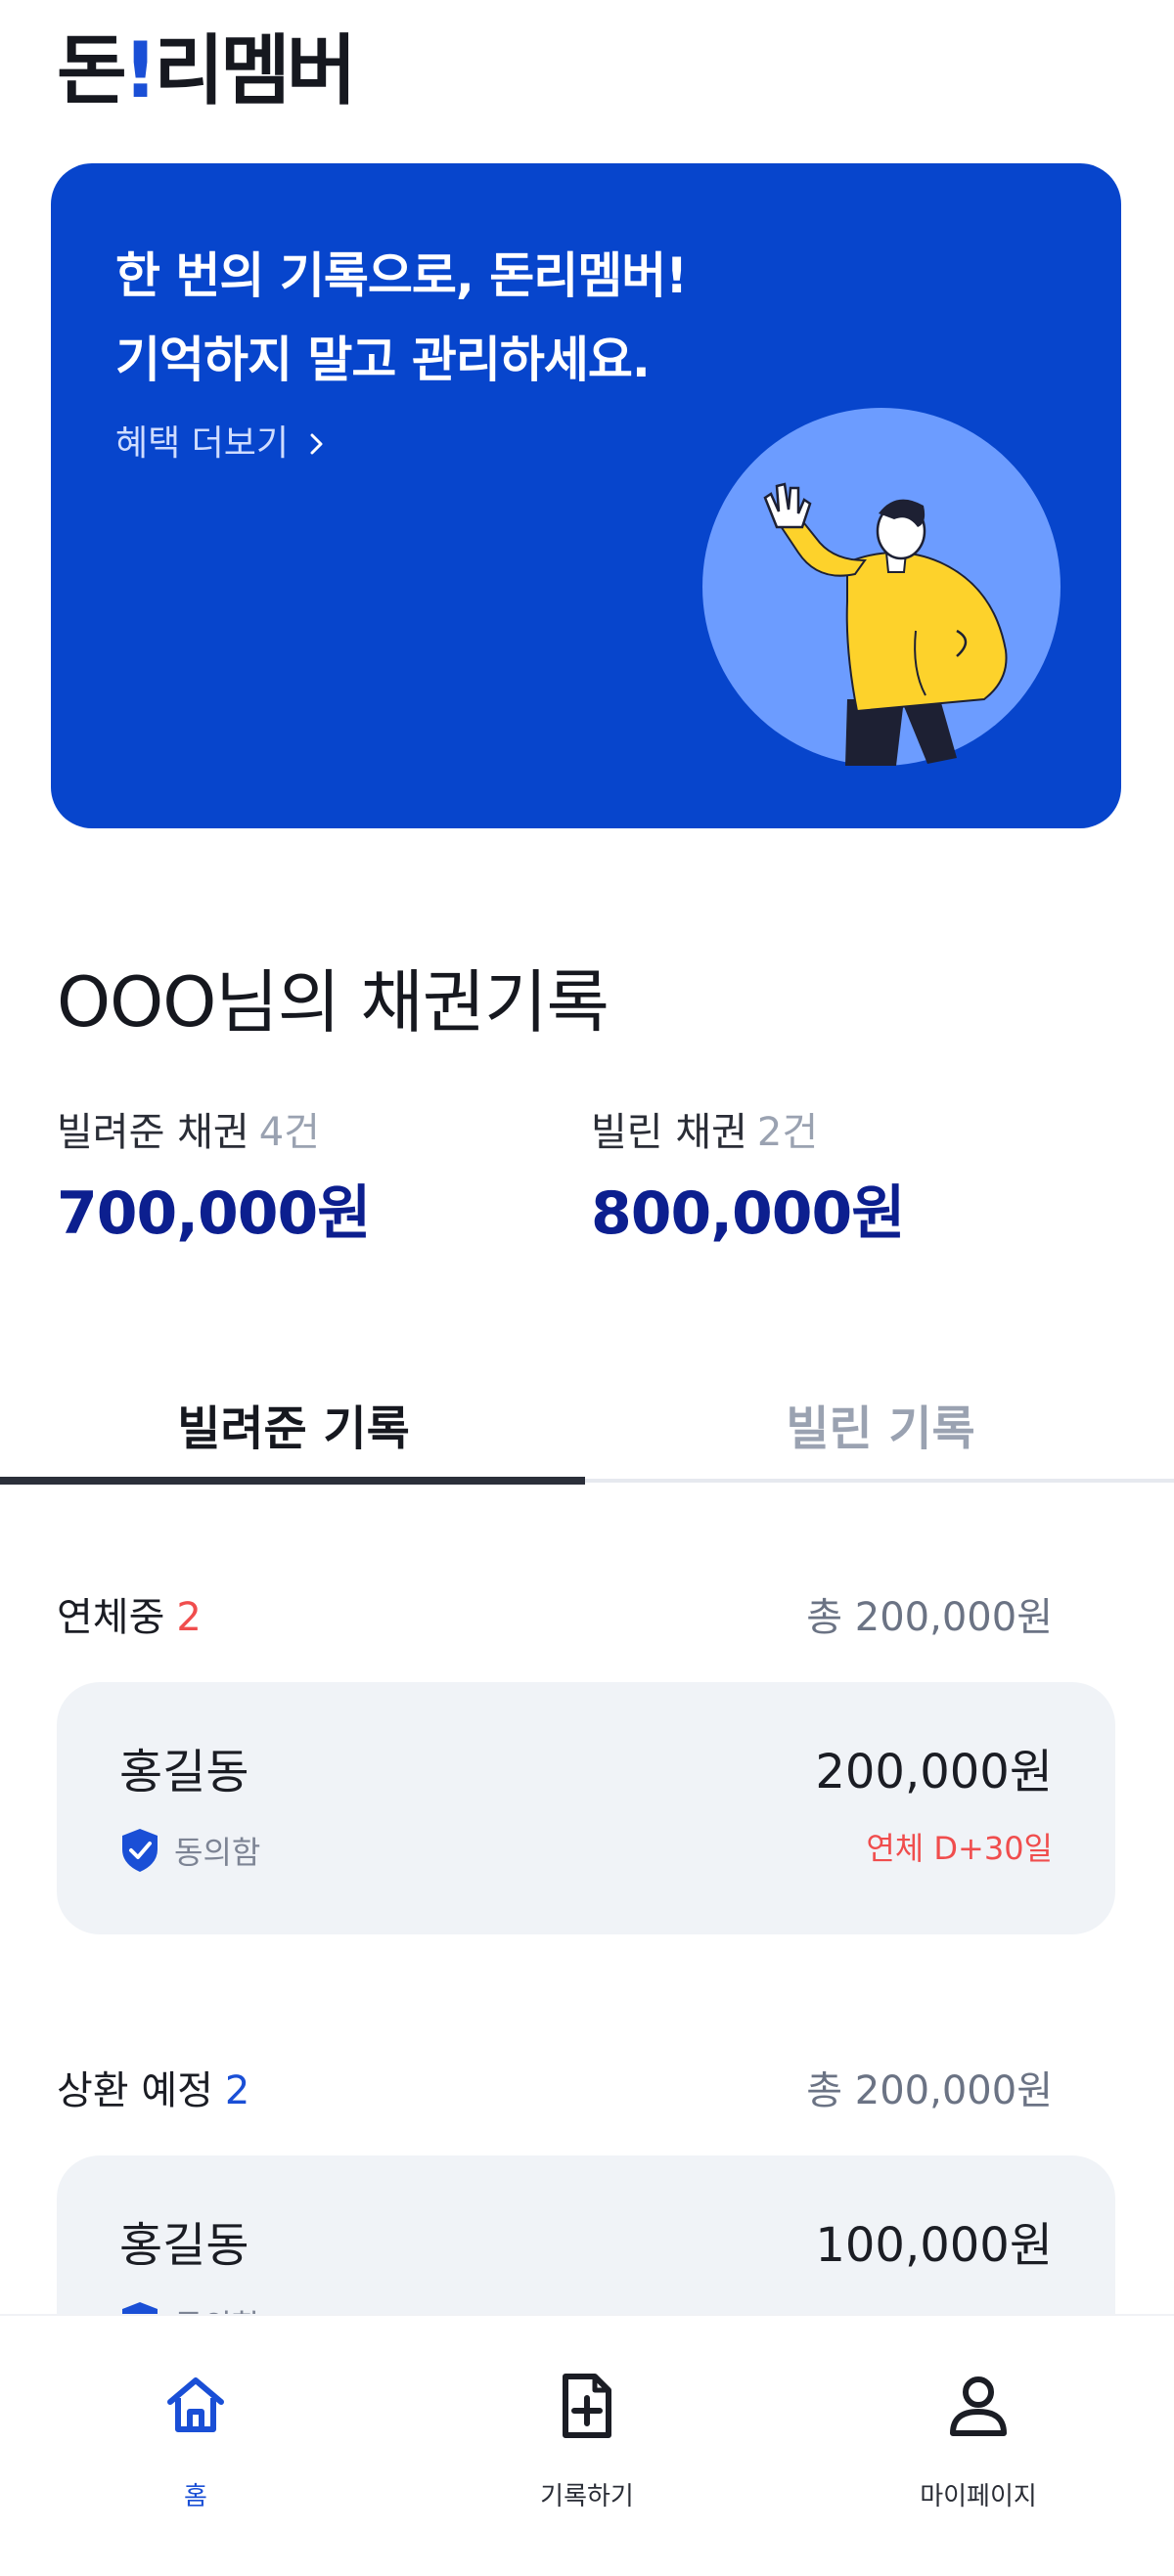 This screenshot has width=1174, height=2576. Describe the element at coordinates (333, 1002) in the screenshot. I see `bond-record-title: OOO님의 채권기록` at that location.